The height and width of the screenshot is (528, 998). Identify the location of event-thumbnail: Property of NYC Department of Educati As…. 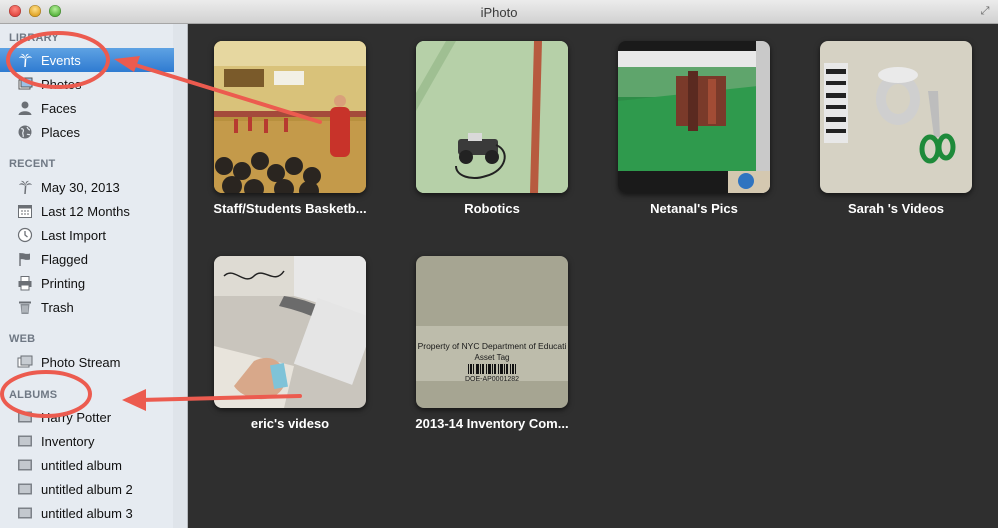
(492, 332).